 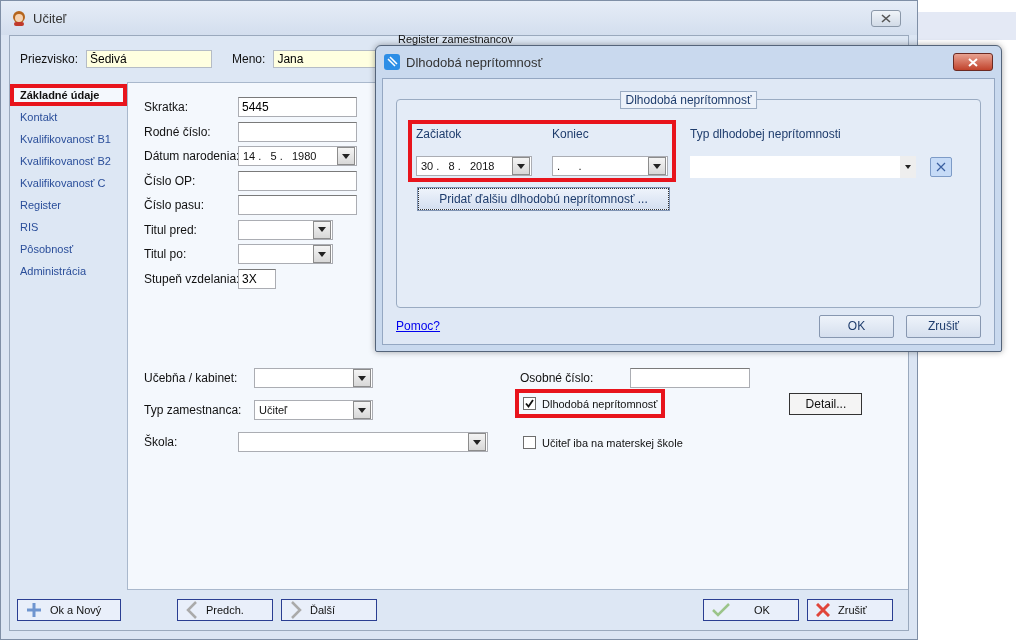 What do you see at coordinates (571, 134) in the screenshot?
I see `field-label: Koniec` at bounding box center [571, 134].